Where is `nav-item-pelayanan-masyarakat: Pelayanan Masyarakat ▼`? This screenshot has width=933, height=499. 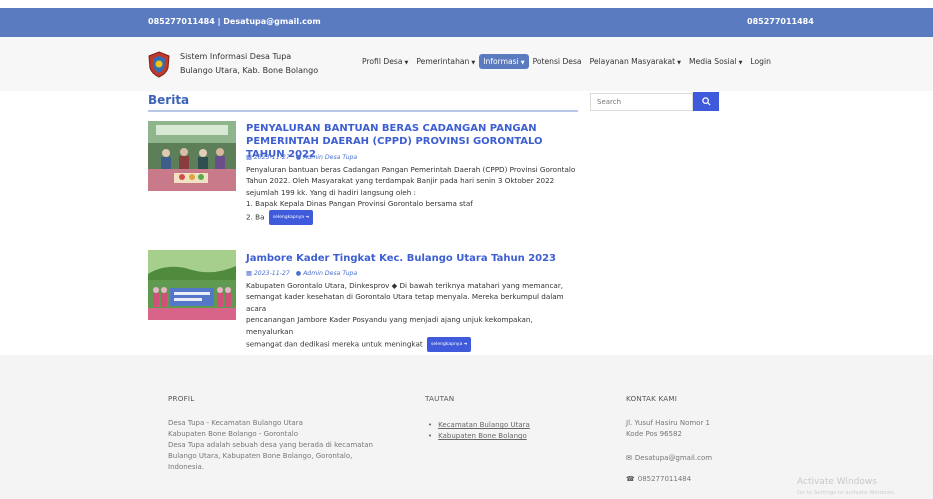 nav-item-pelayanan-masyarakat: Pelayanan Masyarakat ▼ is located at coordinates (635, 61).